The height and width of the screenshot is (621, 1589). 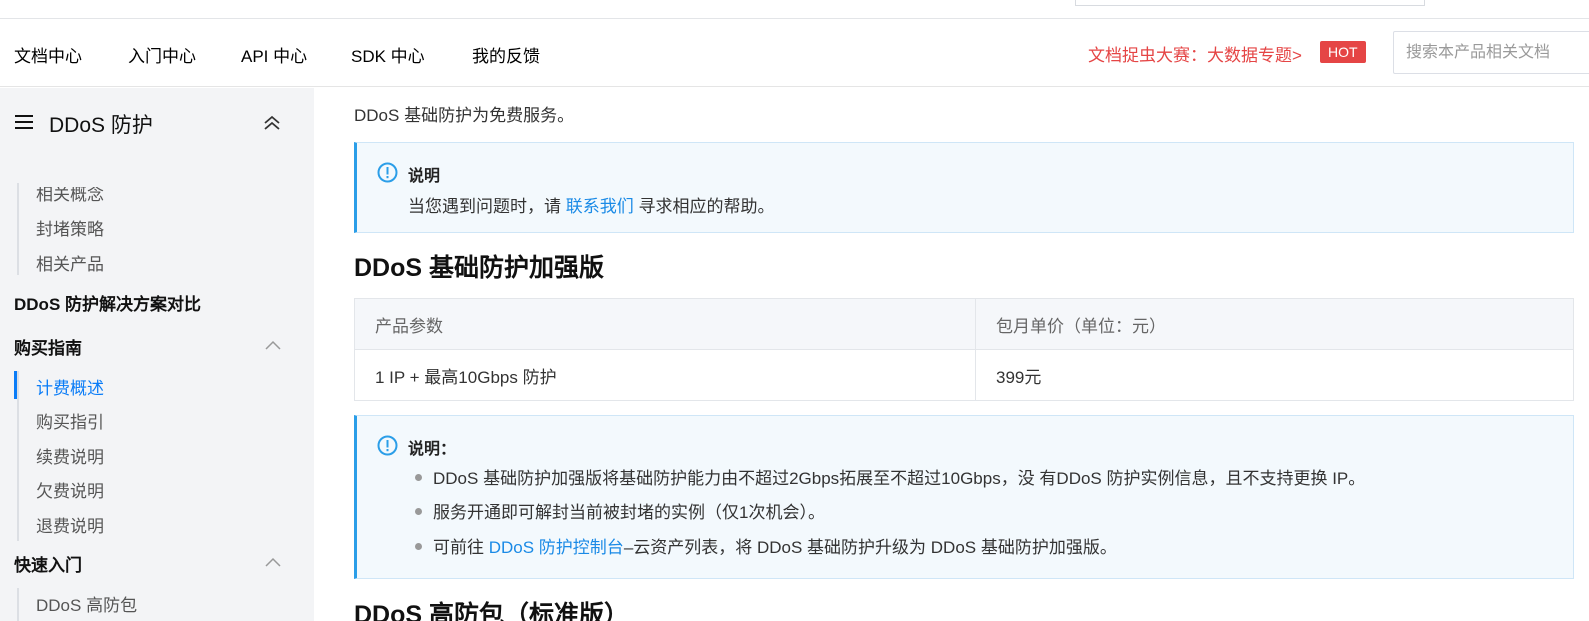 I want to click on table-header-cell: 包月单价（单位：元）, so click(x=1274, y=324).